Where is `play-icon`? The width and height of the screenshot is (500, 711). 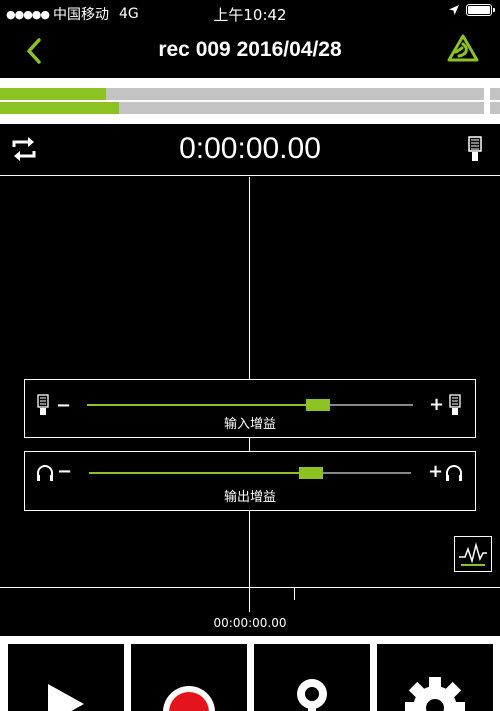 play-icon is located at coordinates (66, 697).